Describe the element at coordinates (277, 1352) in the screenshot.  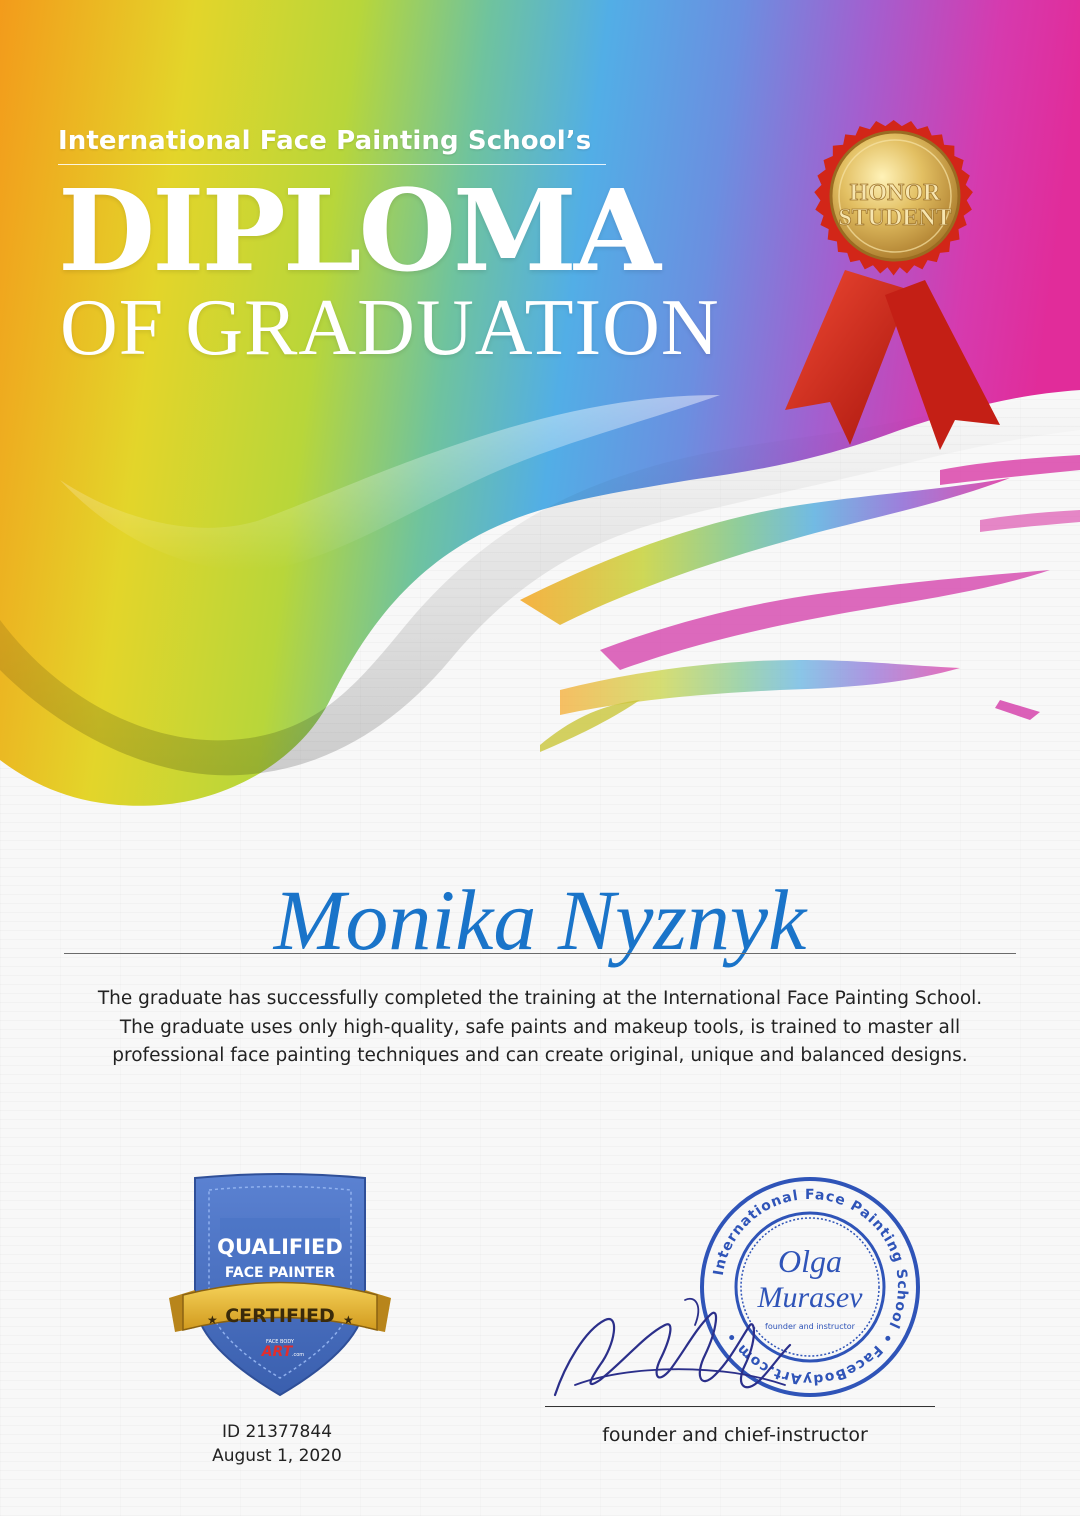
I see `badge-logo-text: ART` at that location.